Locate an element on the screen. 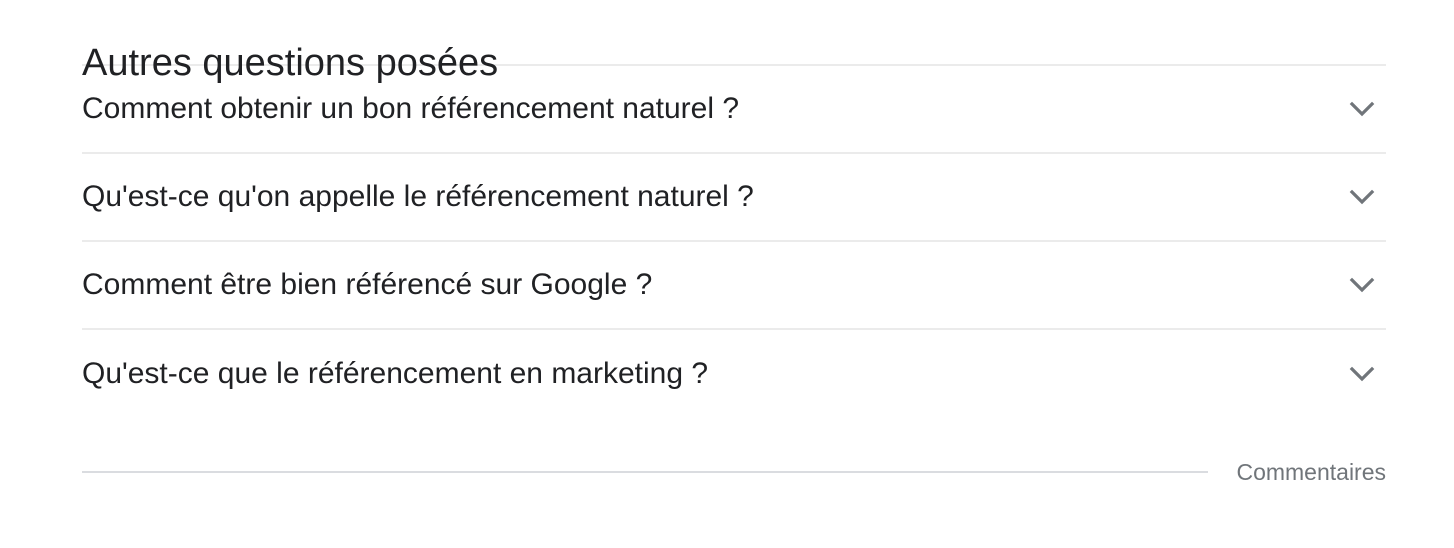  question-text: Comment être bien référencé sur Google ? is located at coordinates (367, 284).